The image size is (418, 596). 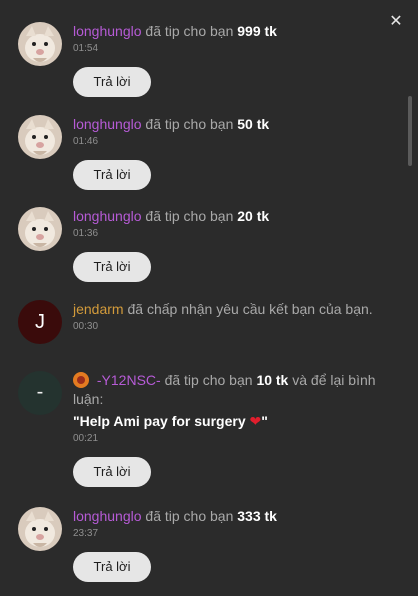 I want to click on timestamp: 01:36, so click(x=86, y=233).